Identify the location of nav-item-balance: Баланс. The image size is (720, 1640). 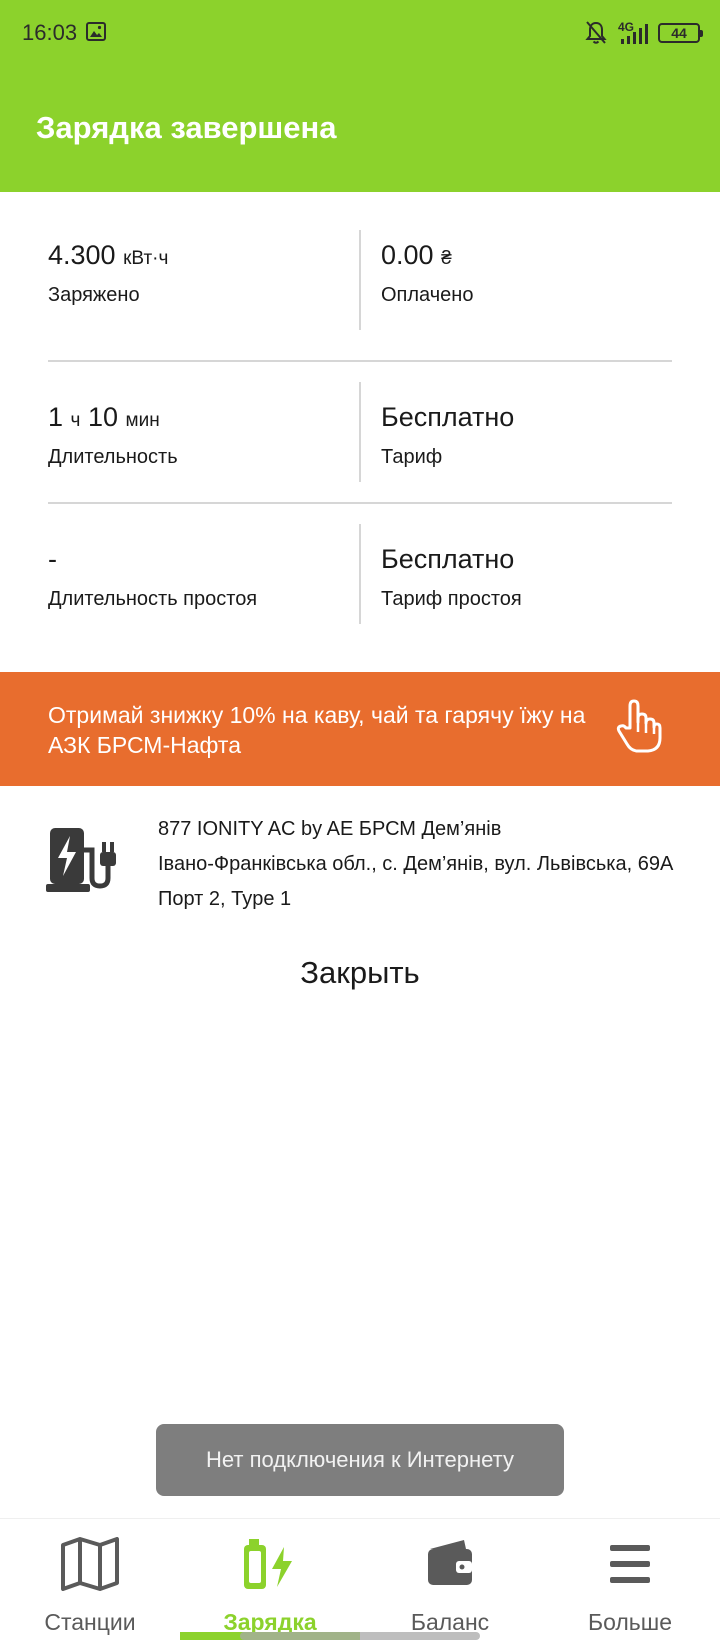
(450, 1579).